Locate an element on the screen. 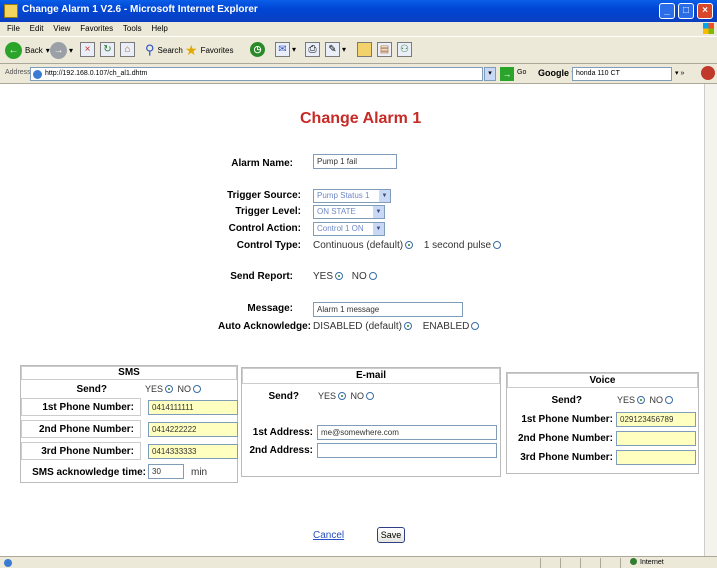  research-icon: ▤ is located at coordinates (384, 49).